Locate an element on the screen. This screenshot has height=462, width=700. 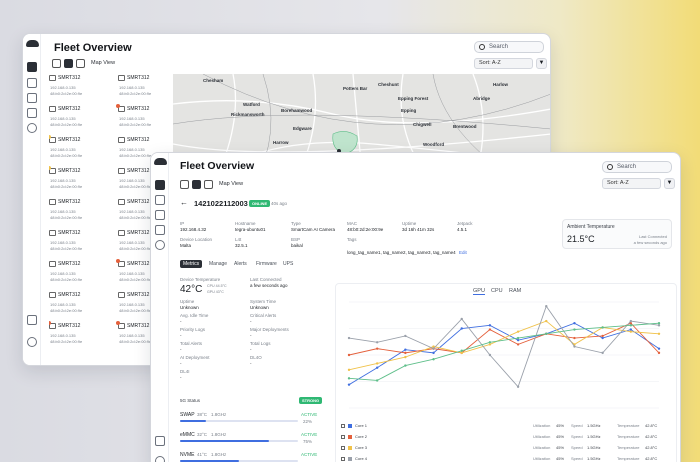
storage-bar is located at coordinates (239, 441).